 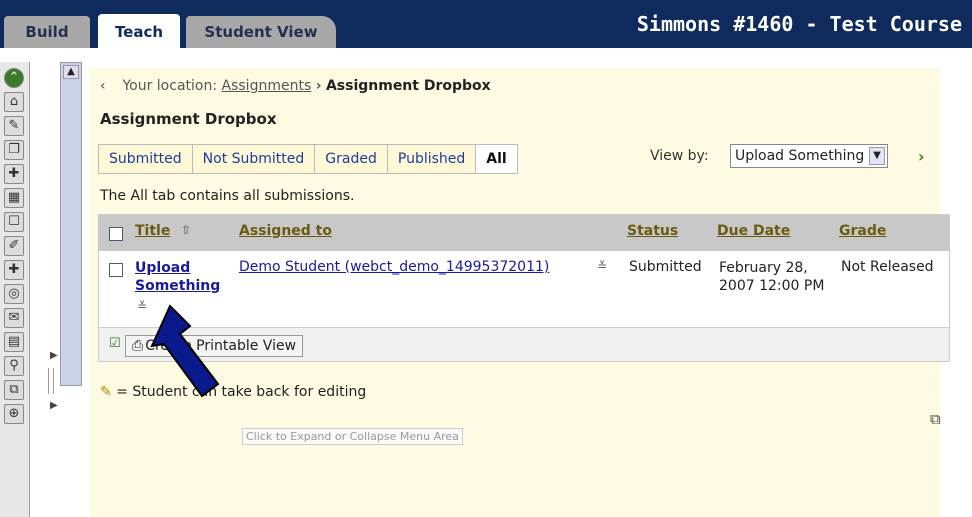 I want to click on document-icon: ❐, so click(x=14, y=150).